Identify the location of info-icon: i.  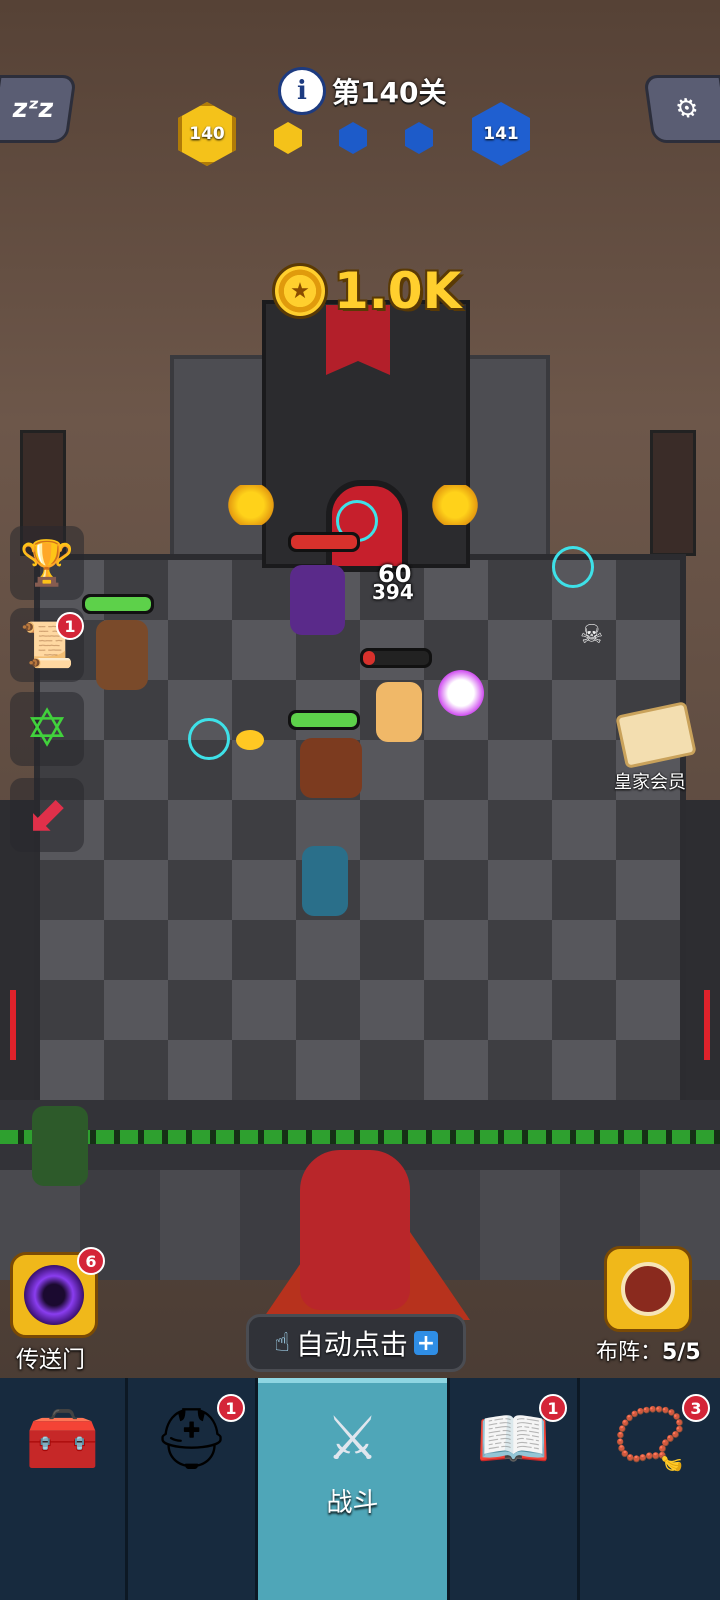
(302, 91).